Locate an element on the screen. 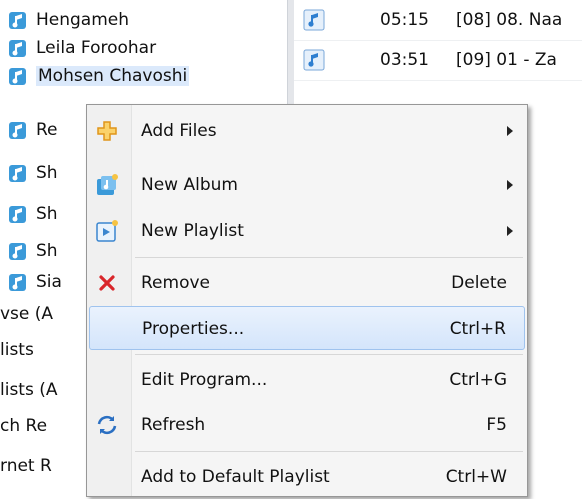 This screenshot has height=499, width=582. tree-item-label: lists is located at coordinates (17, 350).